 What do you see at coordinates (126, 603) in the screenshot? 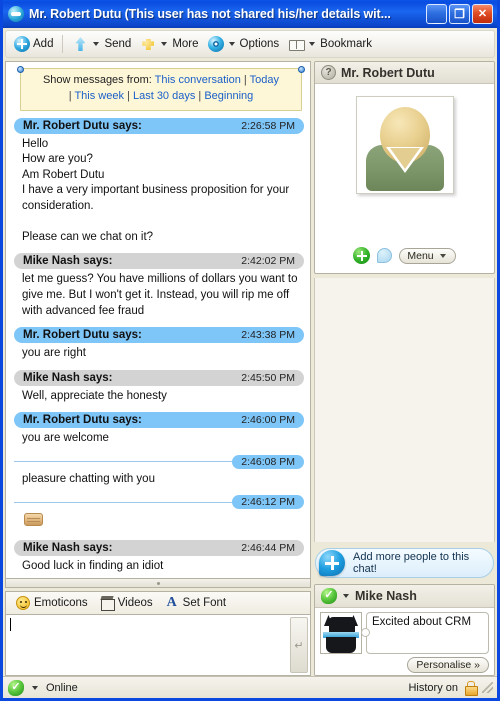
I see `videos-button: Videos` at bounding box center [126, 603].